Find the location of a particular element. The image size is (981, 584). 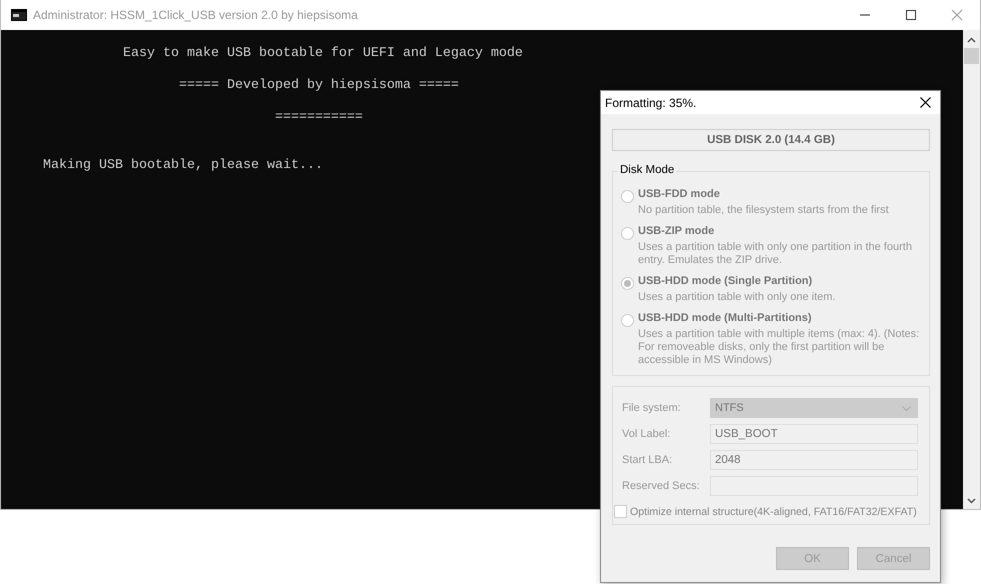

checkbox-label: Optimize internal structure(4K-aligned, FAT16/FAT32/EXFAT) is located at coordinates (773, 512).